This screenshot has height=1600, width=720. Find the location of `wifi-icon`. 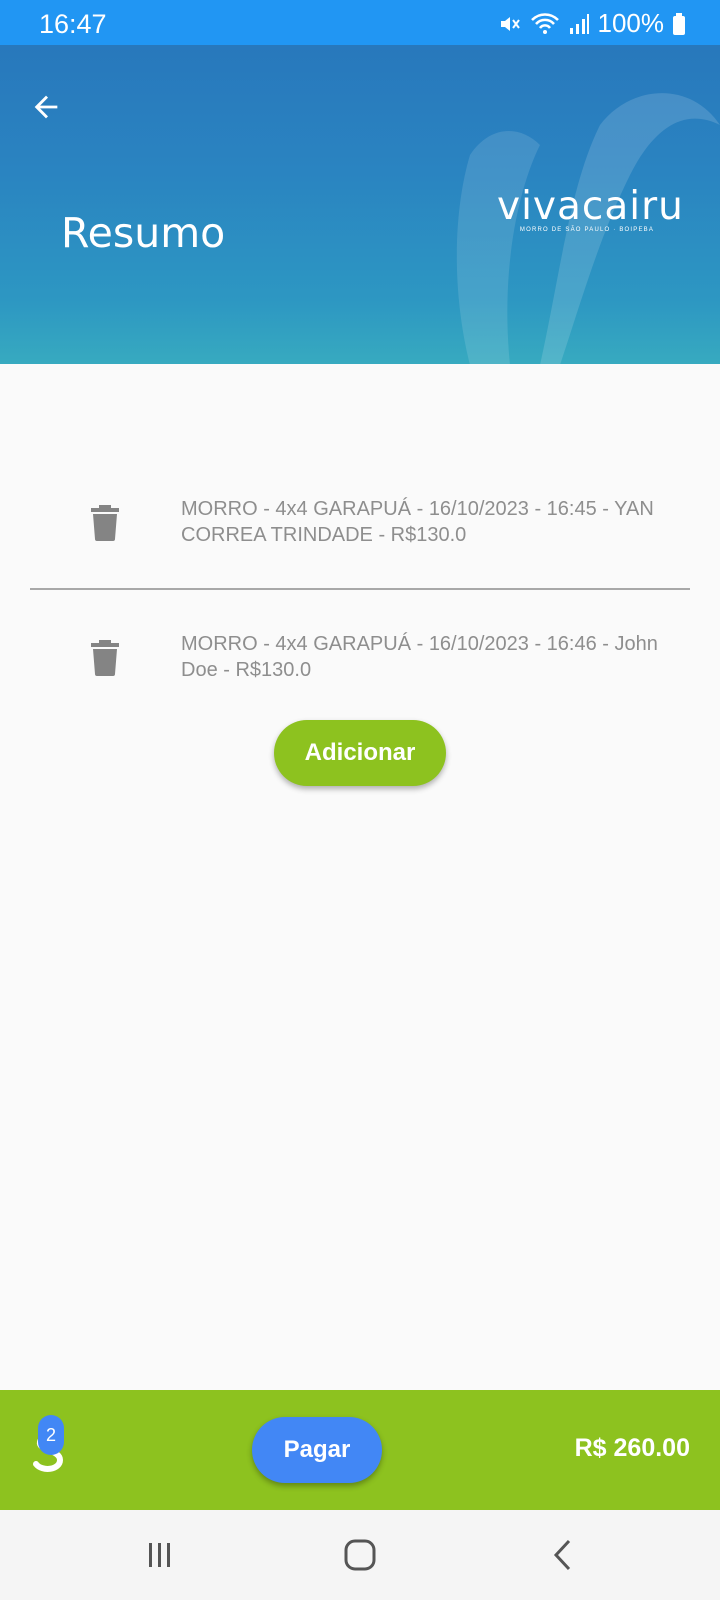

wifi-icon is located at coordinates (545, 24).